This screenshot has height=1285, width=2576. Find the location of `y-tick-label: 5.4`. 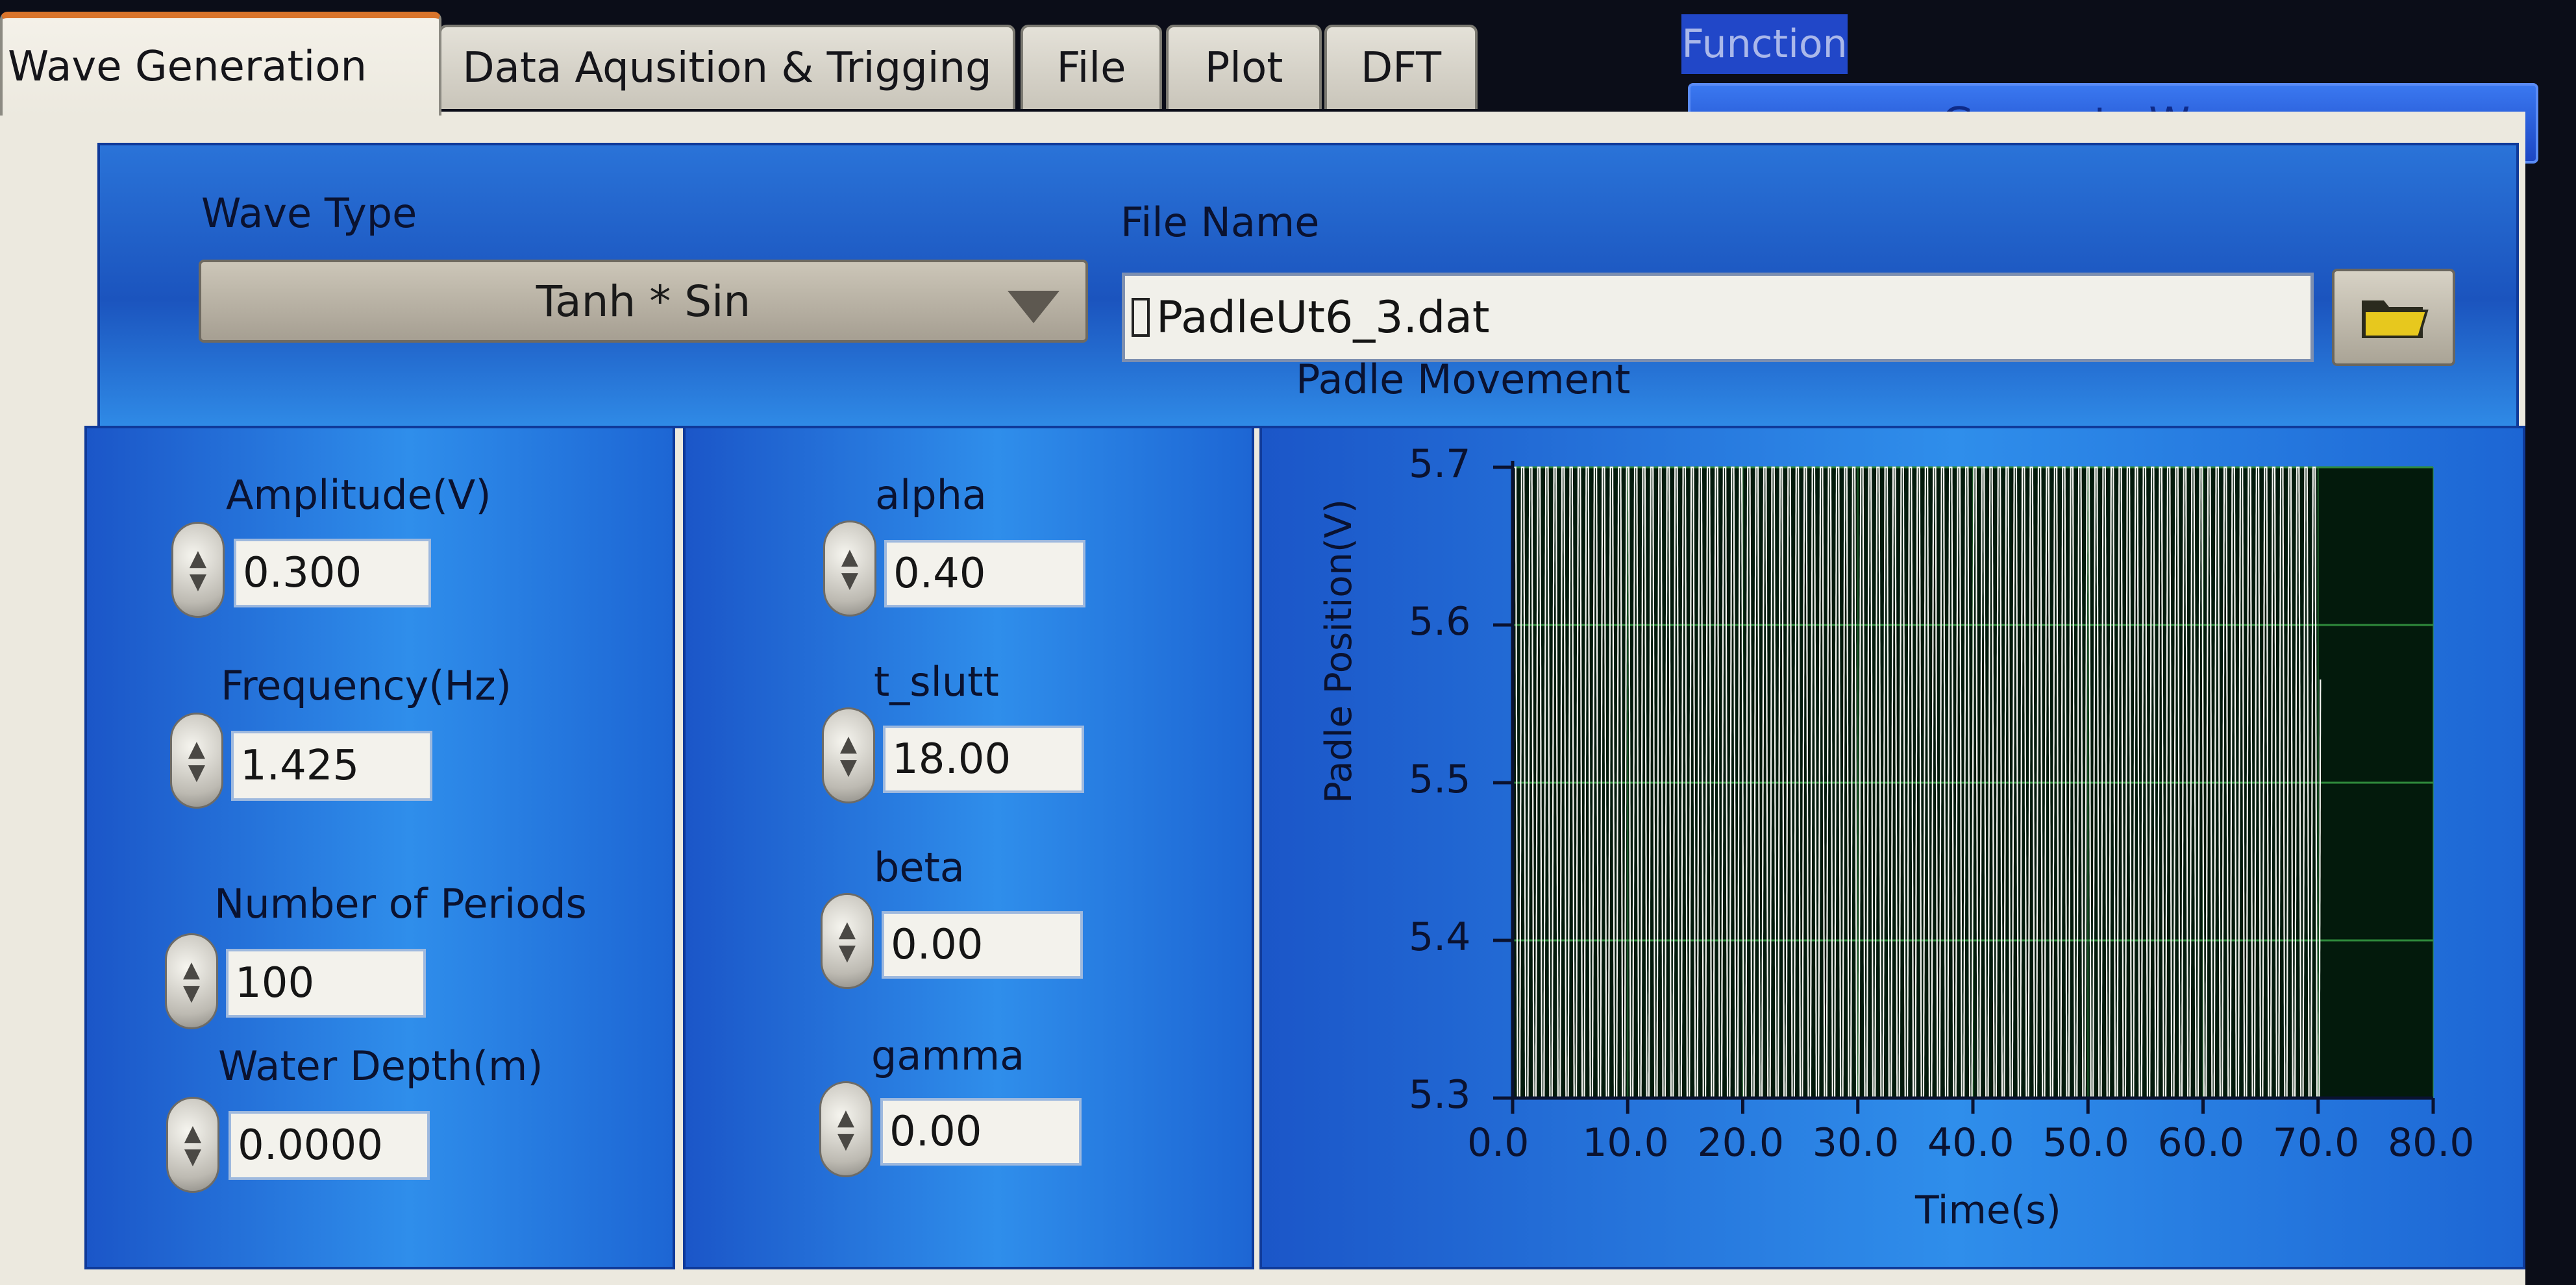

y-tick-label: 5.4 is located at coordinates (1440, 937).